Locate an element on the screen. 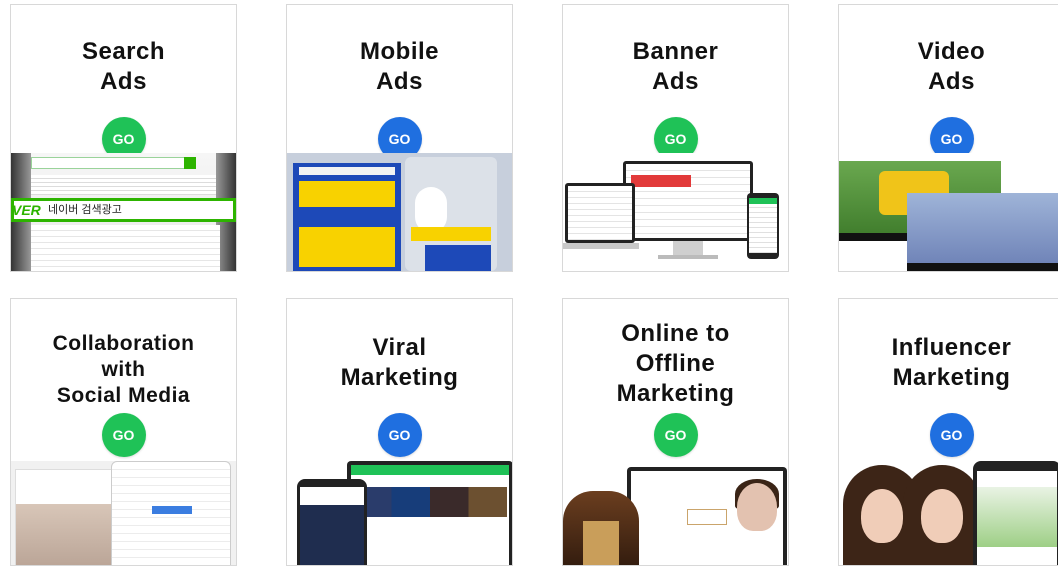 The image size is (1058, 569). search-ads-thumbnail: VER 네이버 검색광고 is located at coordinates (123, 212).